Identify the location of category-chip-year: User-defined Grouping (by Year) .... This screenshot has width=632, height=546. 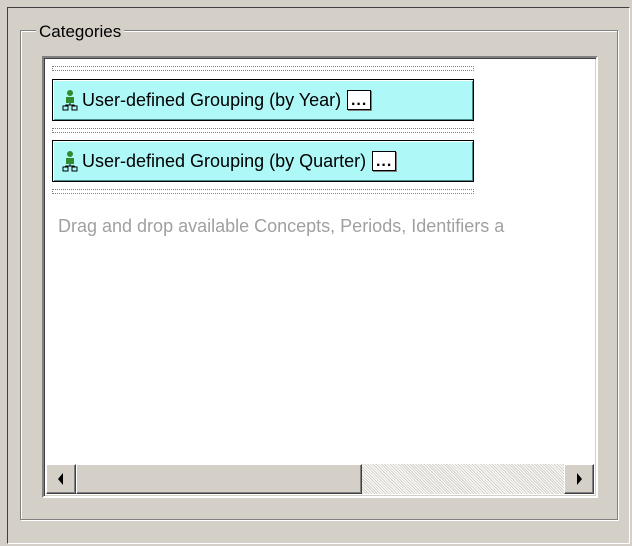
(263, 100).